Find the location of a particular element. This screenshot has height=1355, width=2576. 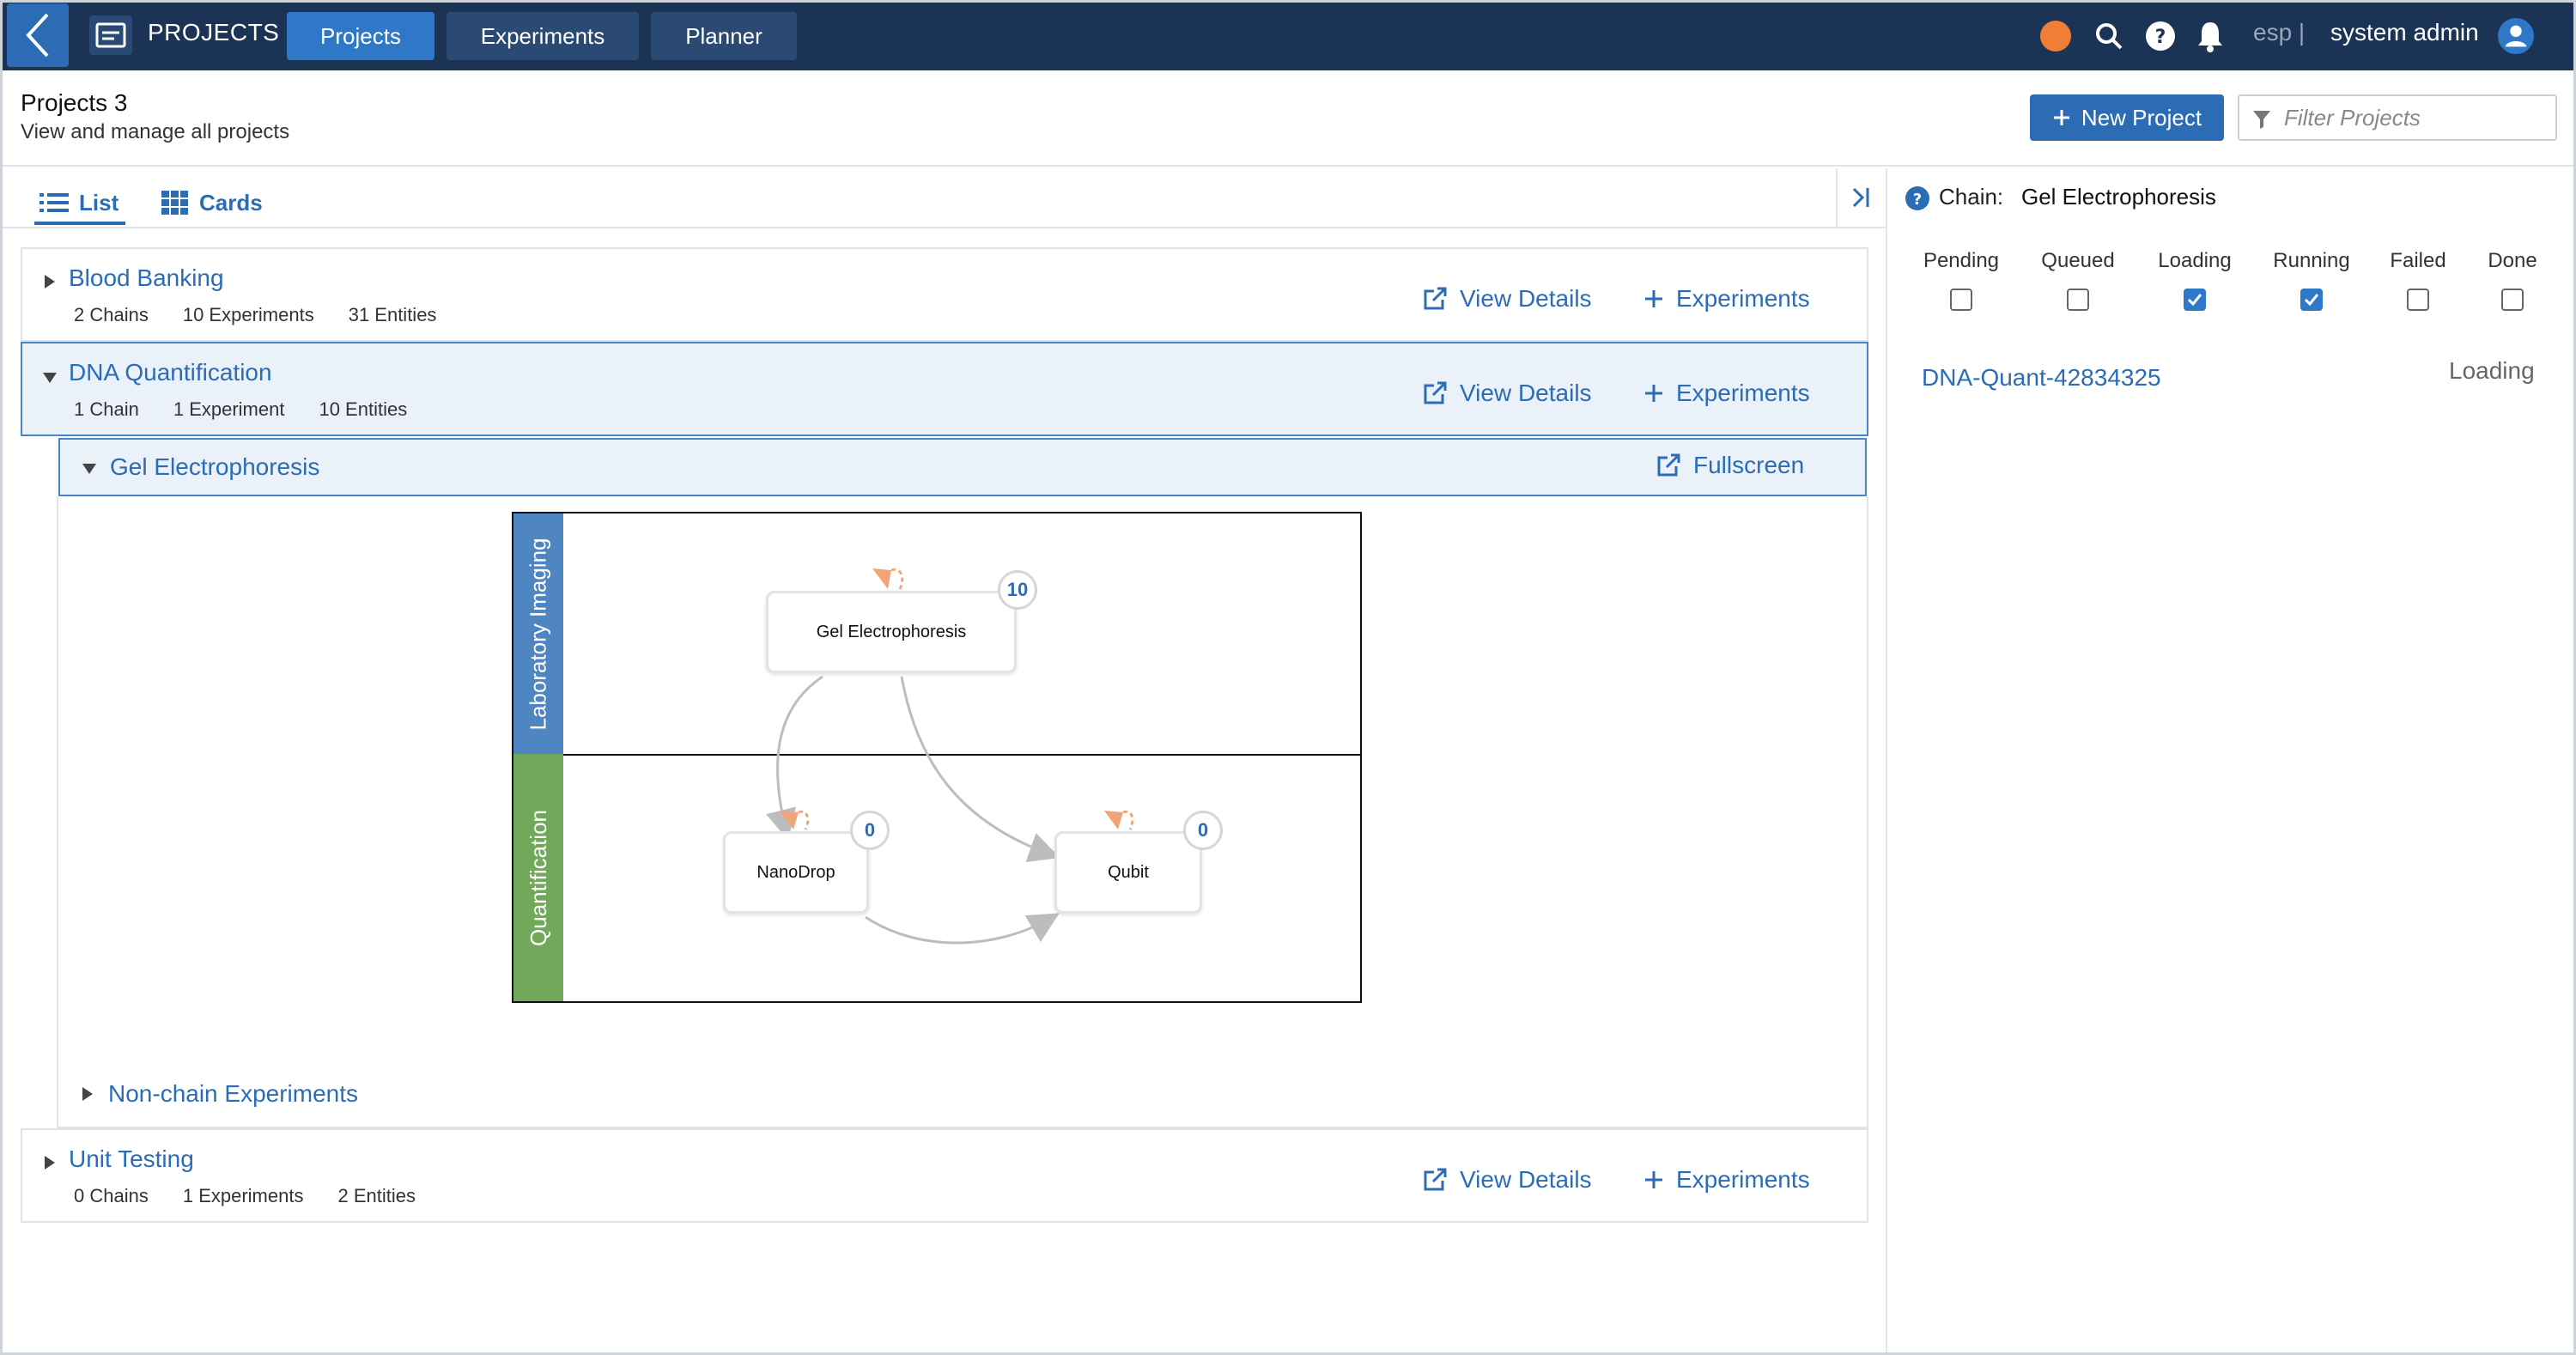

non-chain-experiments-toggle: Non-chain Experiments is located at coordinates (220, 1094).